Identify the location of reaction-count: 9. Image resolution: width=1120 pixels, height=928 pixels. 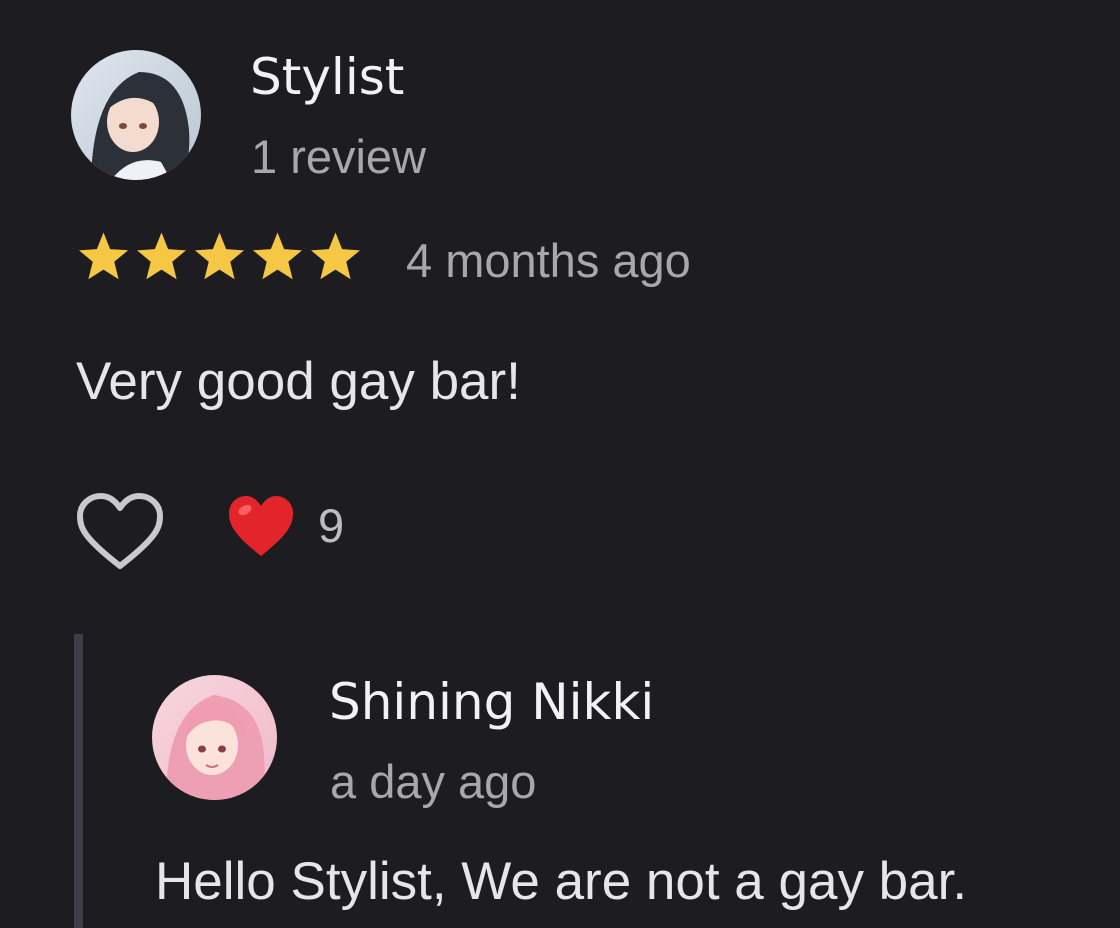
(331, 525).